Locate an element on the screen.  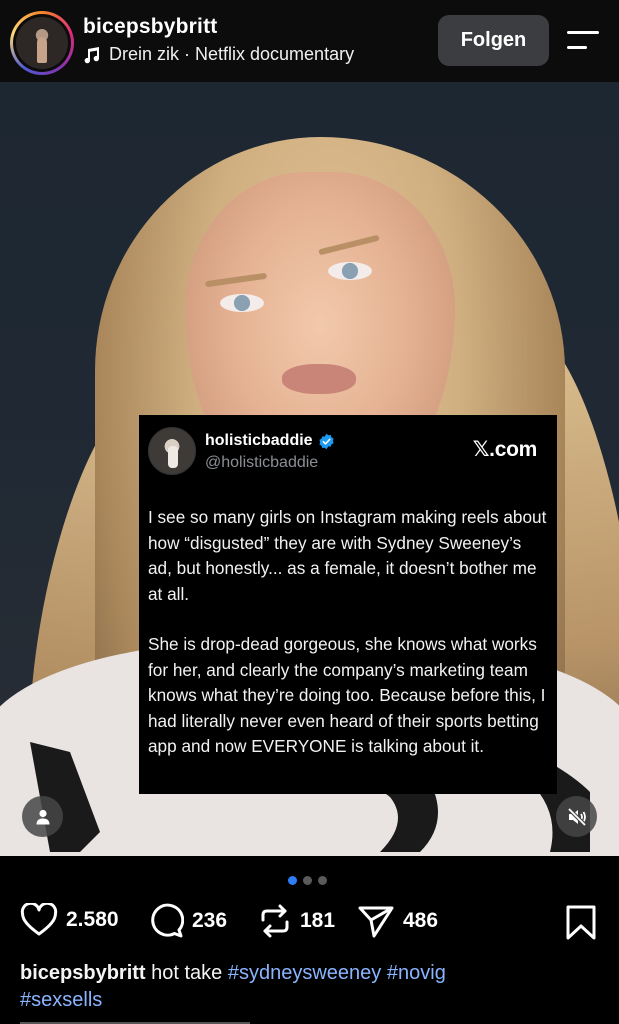
next-line-cutoff is located at coordinates (170, 1020).